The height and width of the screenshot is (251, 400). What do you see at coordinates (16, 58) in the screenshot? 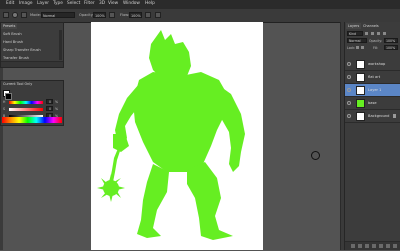
I see `preset-item: Transfer Brush` at bounding box center [16, 58].